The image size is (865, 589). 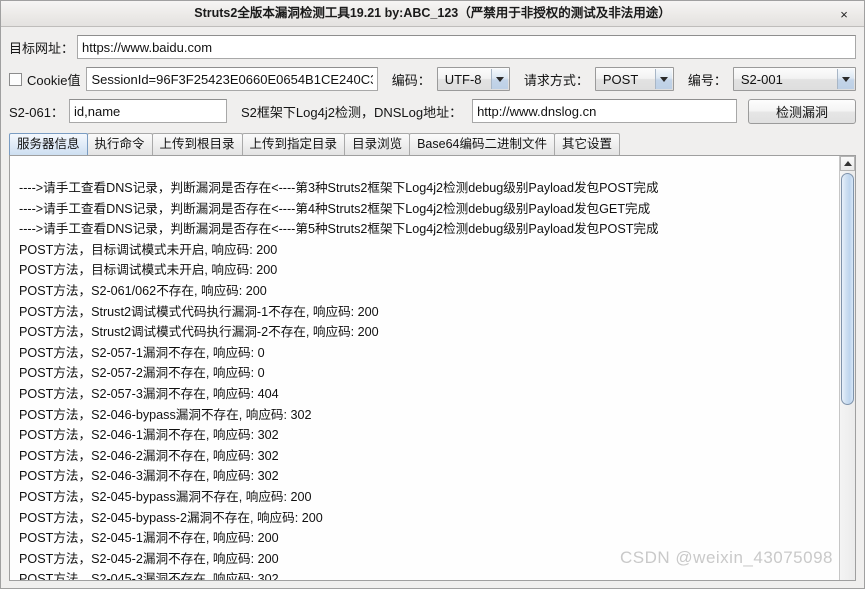 What do you see at coordinates (149, 538) in the screenshot?
I see `log-line: POST方法，S2-045-1漏洞不存在, 响应码: 200` at bounding box center [149, 538].